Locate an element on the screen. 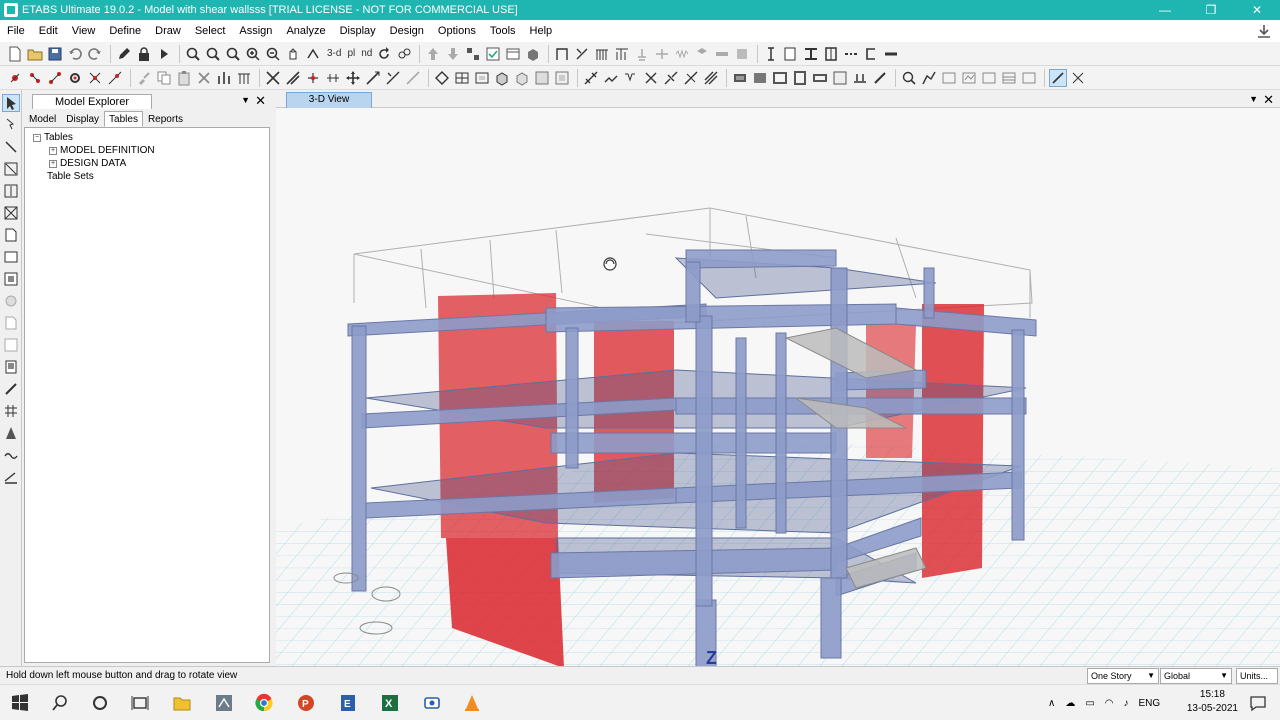 This screenshot has height=720, width=1280. elevation-view-label: nd is located at coordinates (366, 53).